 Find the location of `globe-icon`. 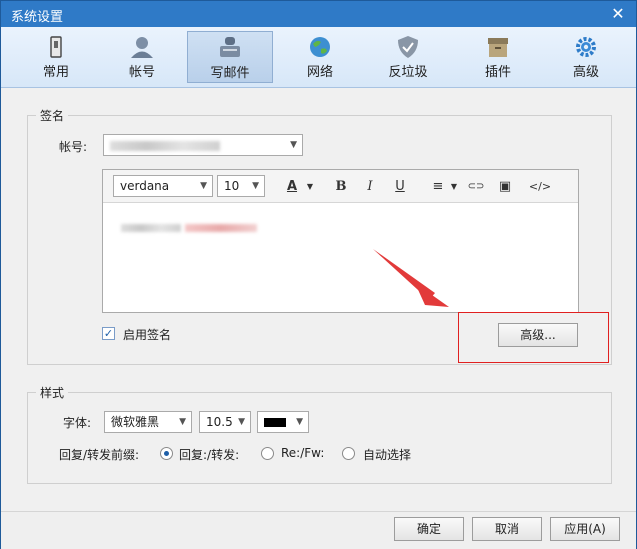

globe-icon is located at coordinates (320, 47).